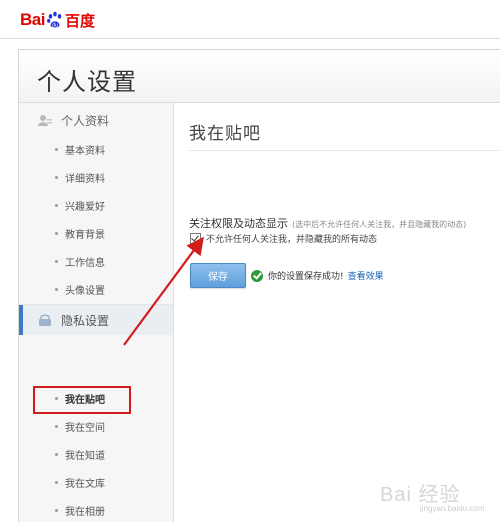 The width and height of the screenshot is (500, 522). Describe the element at coordinates (85, 207) in the screenshot. I see `sidebar-item-label: 兴趣爱好` at that location.